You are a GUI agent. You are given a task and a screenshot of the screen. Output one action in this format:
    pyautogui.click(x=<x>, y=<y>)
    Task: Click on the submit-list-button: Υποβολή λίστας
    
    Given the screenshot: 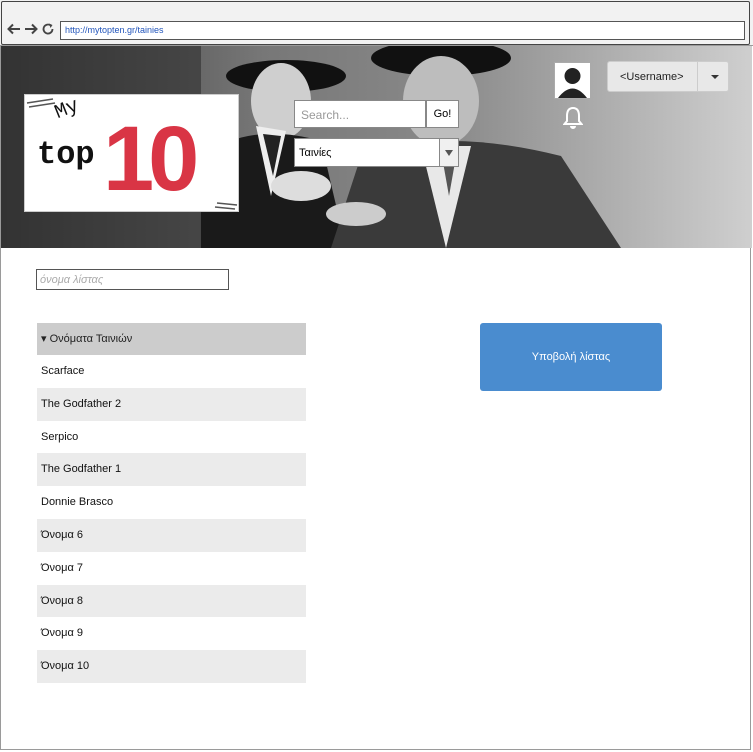 What is the action you would take?
    pyautogui.click(x=571, y=357)
    